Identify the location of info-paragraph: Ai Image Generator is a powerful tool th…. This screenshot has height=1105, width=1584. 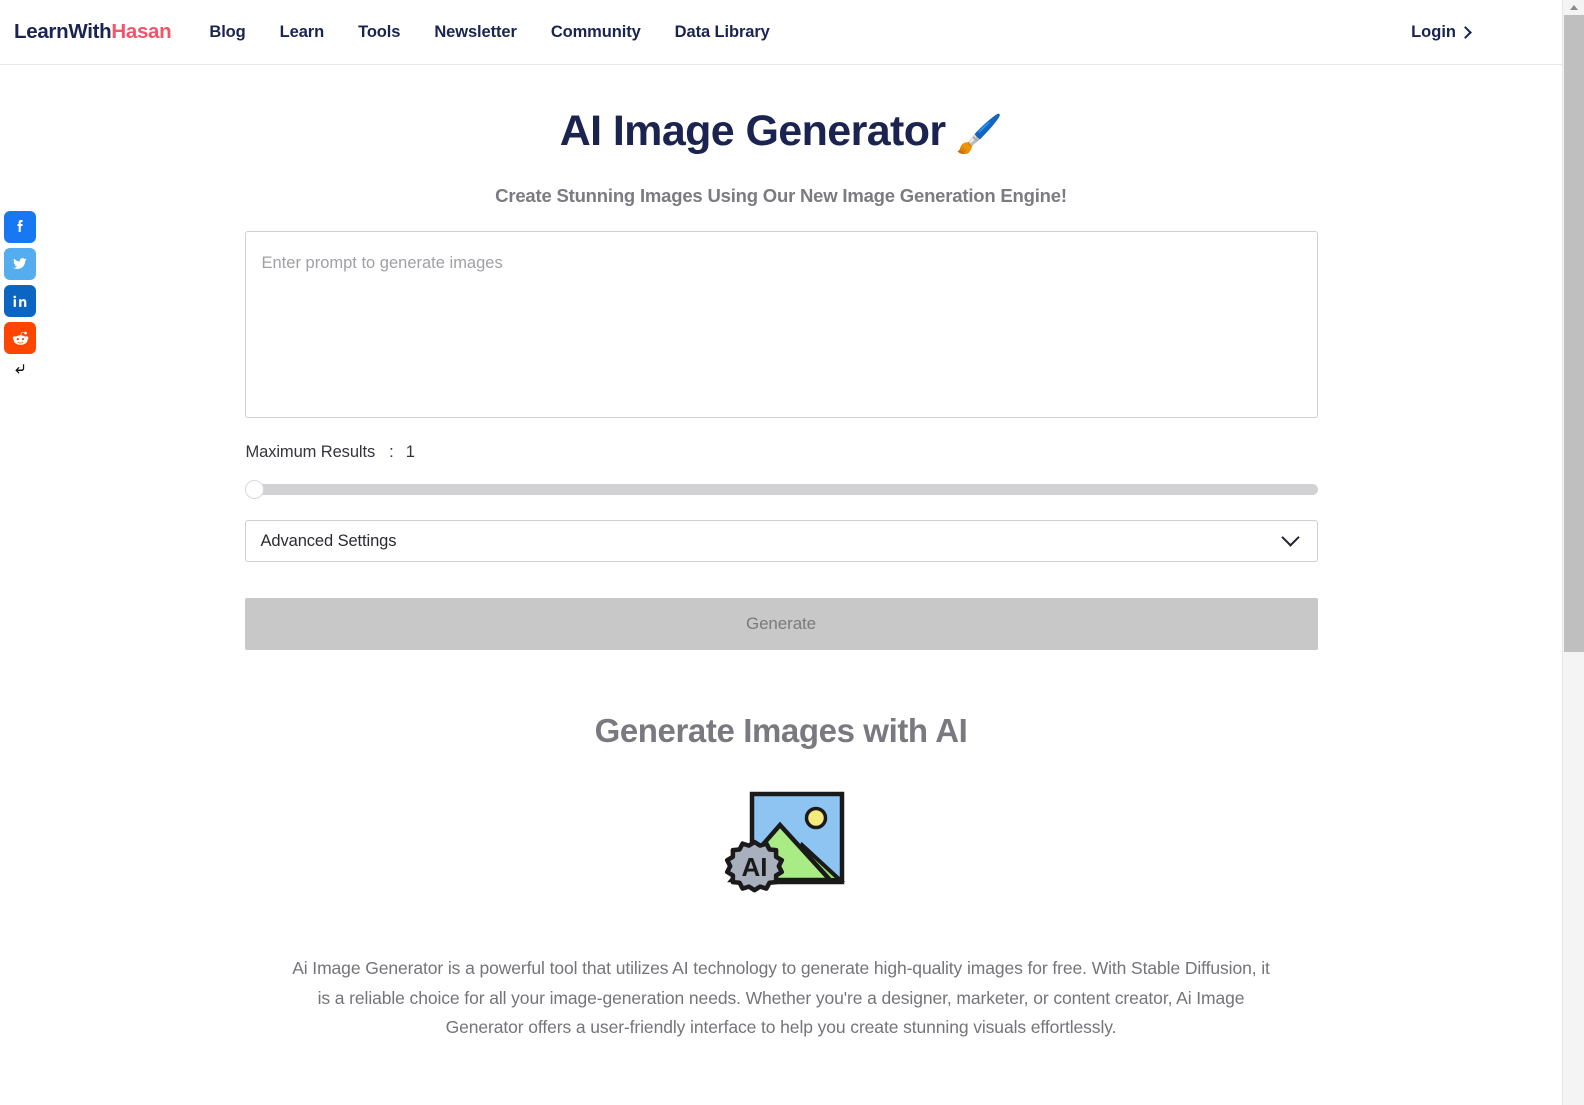
(781, 998).